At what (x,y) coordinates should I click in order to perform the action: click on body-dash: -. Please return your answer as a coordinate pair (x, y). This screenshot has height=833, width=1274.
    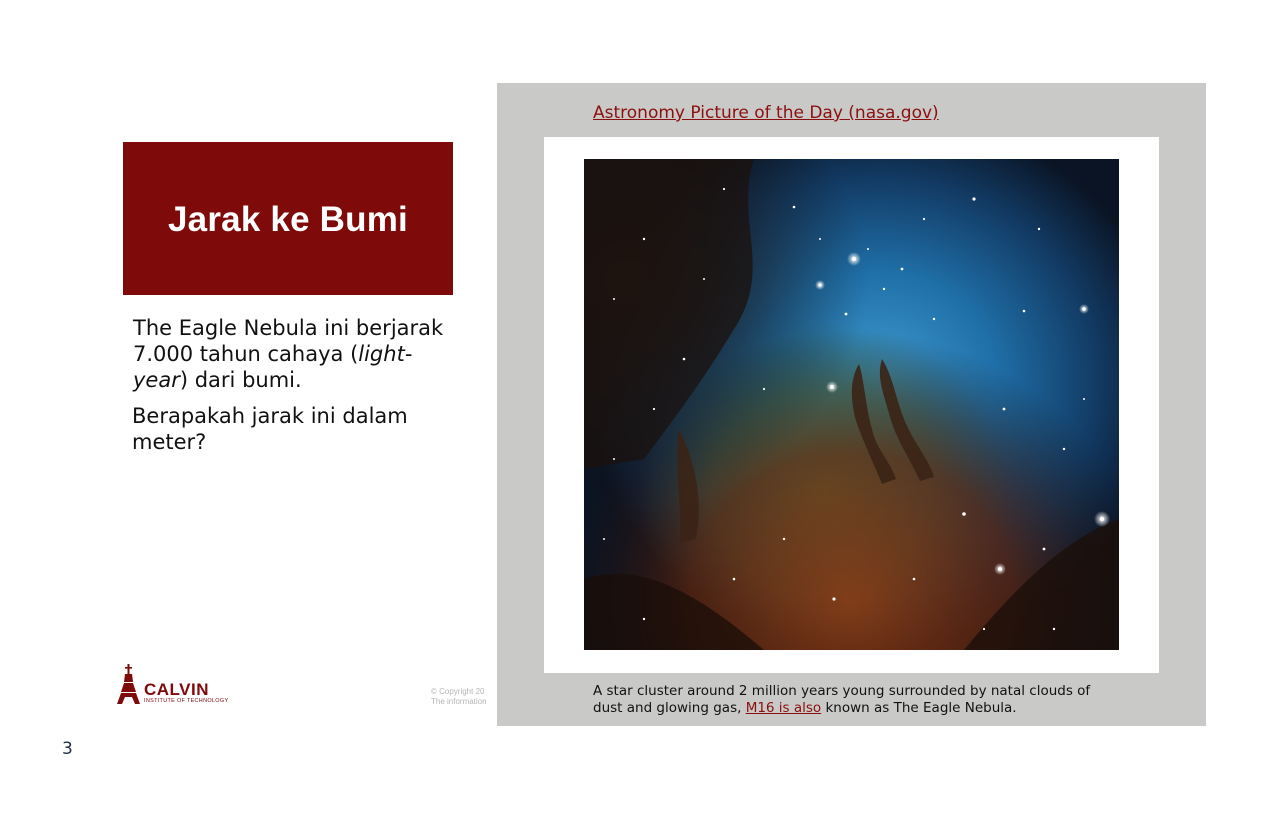
    Looking at the image, I should click on (408, 354).